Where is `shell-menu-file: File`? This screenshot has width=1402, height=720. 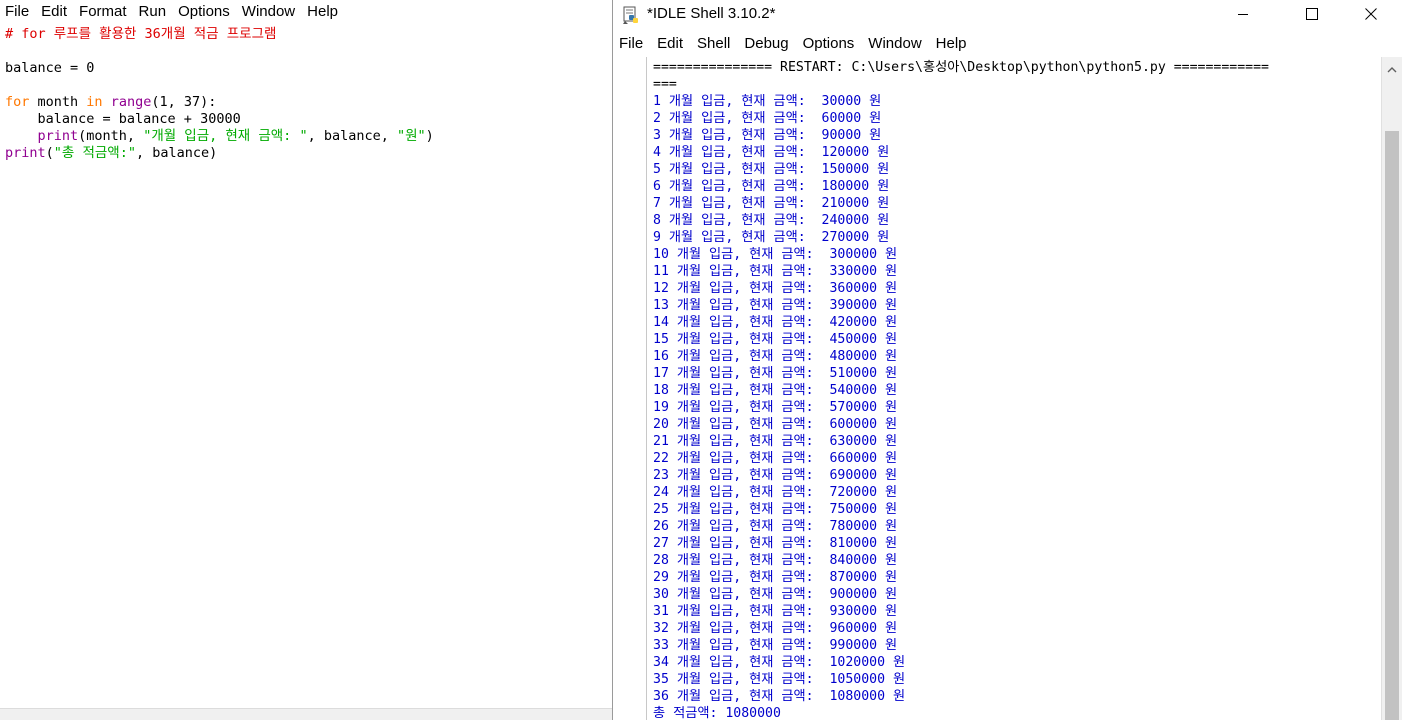 shell-menu-file: File is located at coordinates (631, 44).